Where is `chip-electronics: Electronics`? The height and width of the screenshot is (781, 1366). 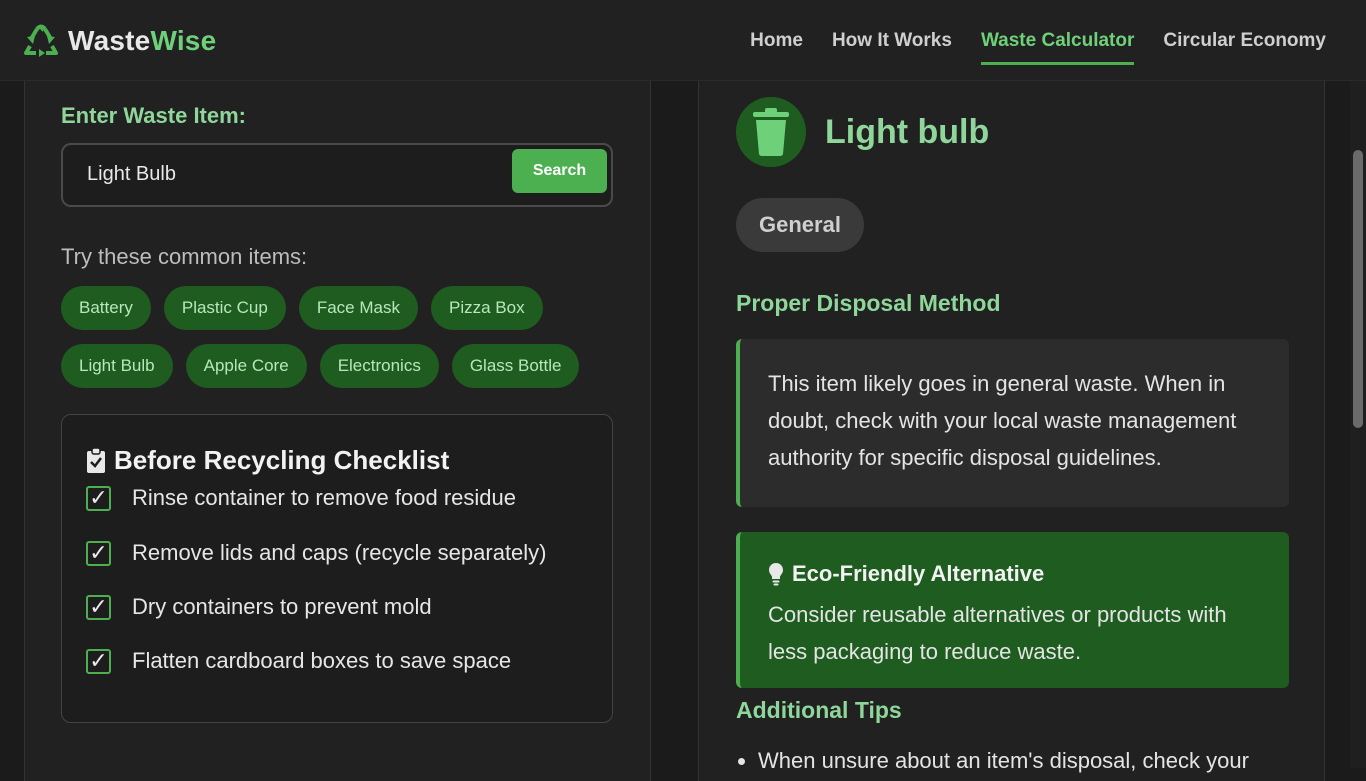 chip-electronics: Electronics is located at coordinates (379, 366).